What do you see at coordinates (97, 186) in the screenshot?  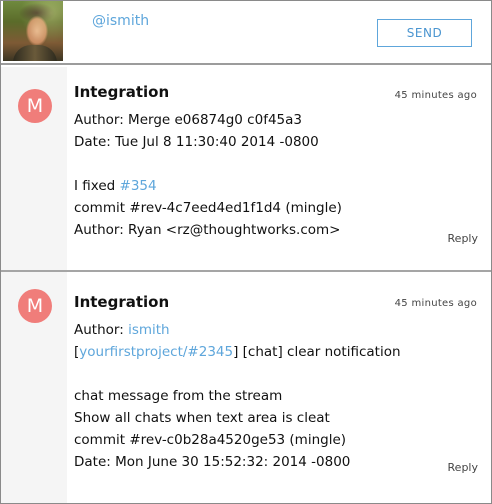 I see `line-text: I fixed` at bounding box center [97, 186].